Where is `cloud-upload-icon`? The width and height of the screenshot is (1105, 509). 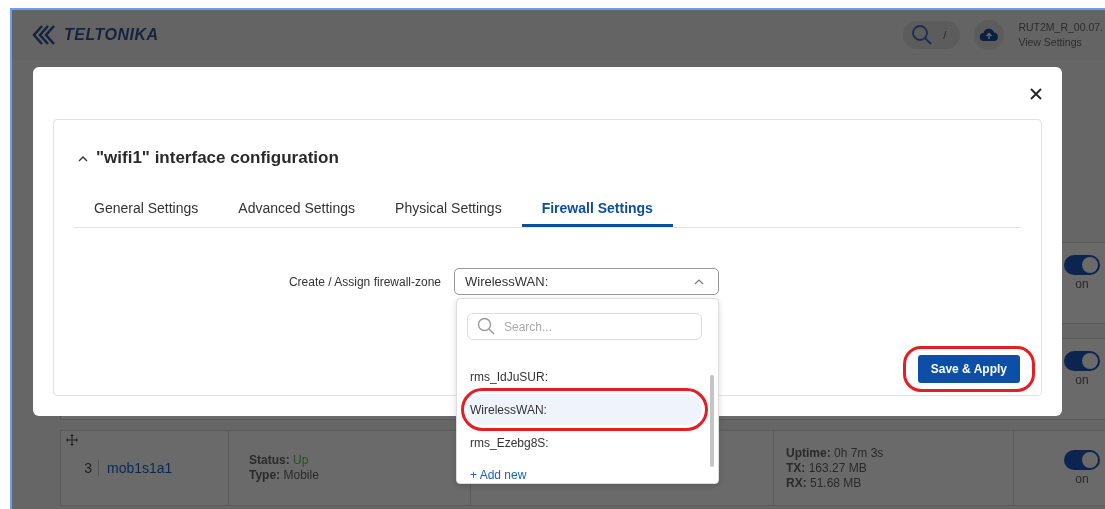
cloud-upload-icon is located at coordinates (989, 35).